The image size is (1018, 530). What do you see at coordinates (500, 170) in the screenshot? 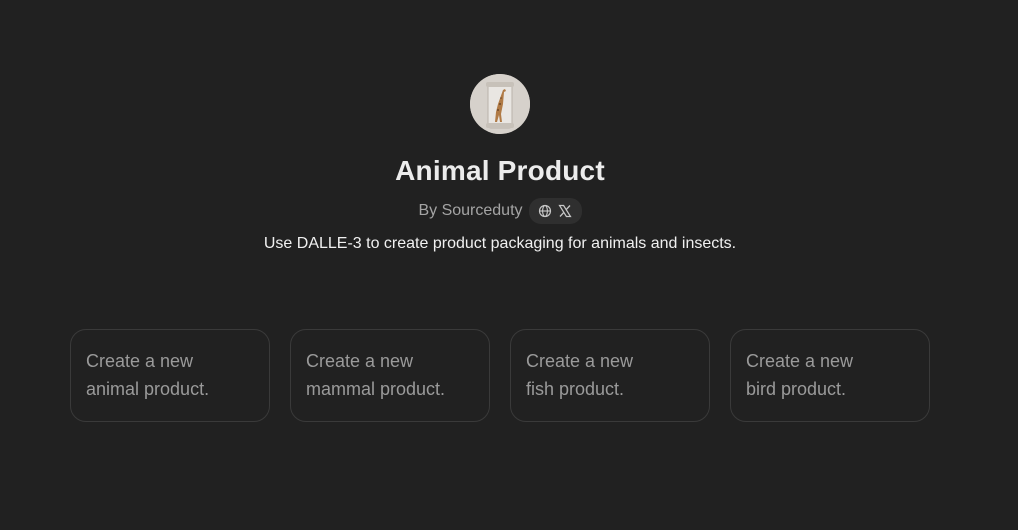
I see `gpt-title: Animal Product` at bounding box center [500, 170].